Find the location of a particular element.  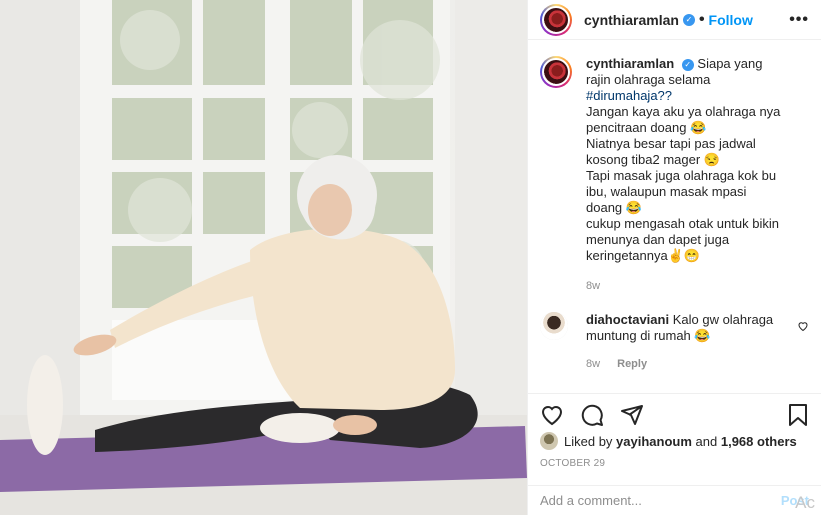

commenter-username: diahoctaviani is located at coordinates (627, 319).